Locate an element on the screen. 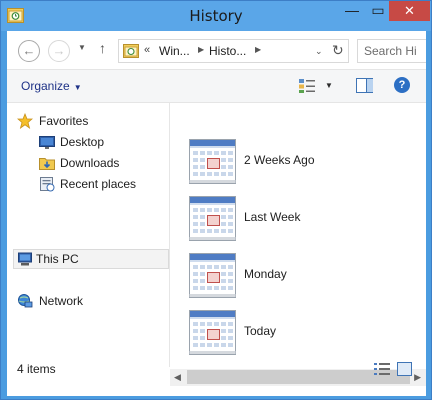 Image resolution: width=432 pixels, height=400 pixels. file-name: Monday is located at coordinates (265, 274).